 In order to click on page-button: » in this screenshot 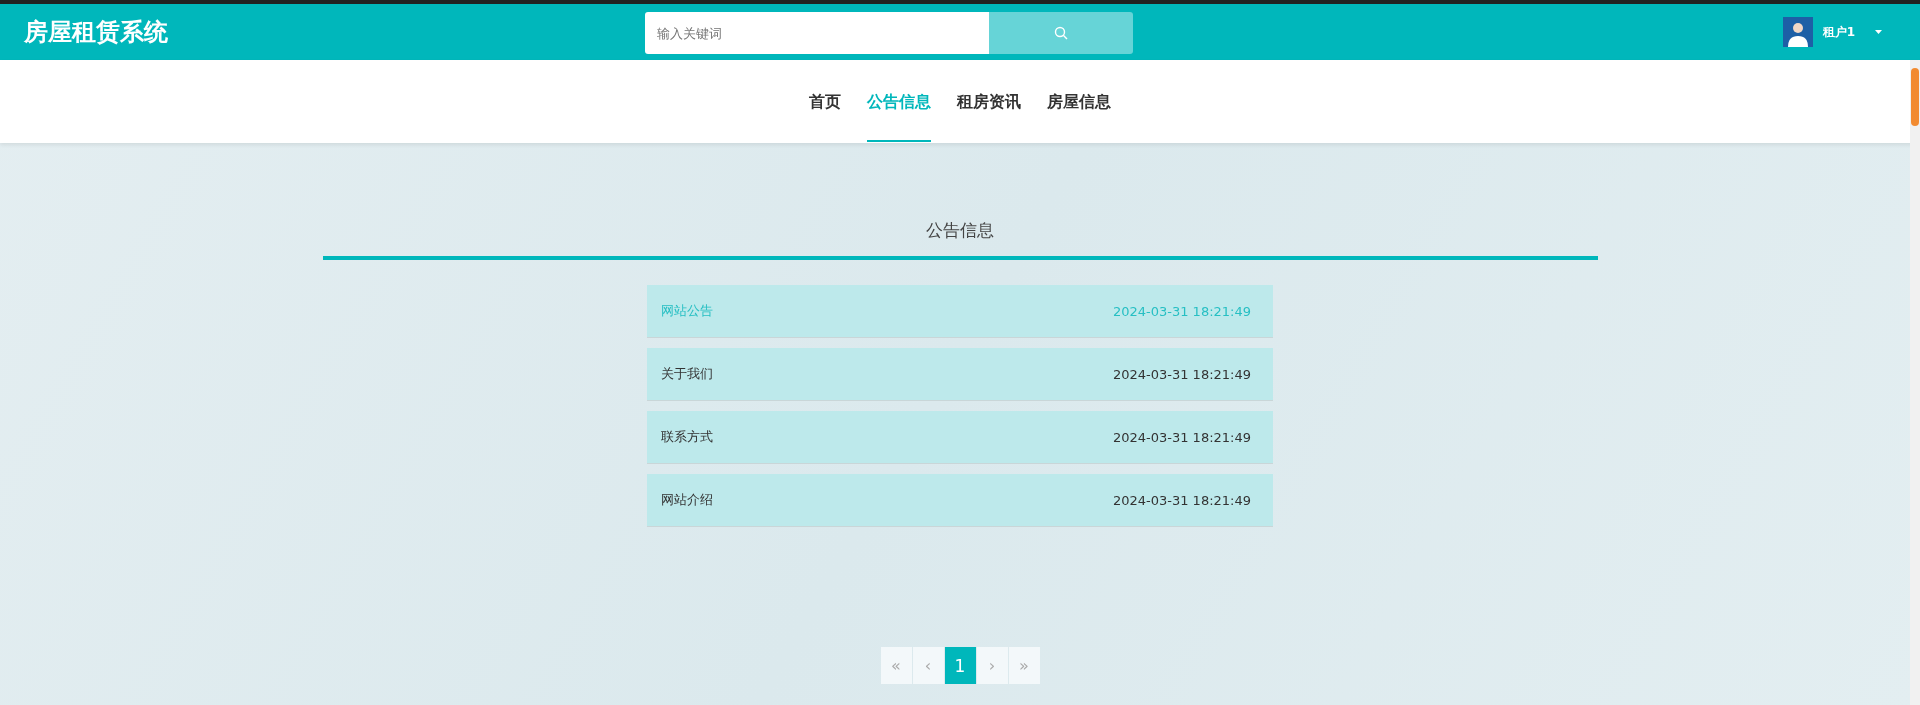, I will do `click(1024, 665)`.